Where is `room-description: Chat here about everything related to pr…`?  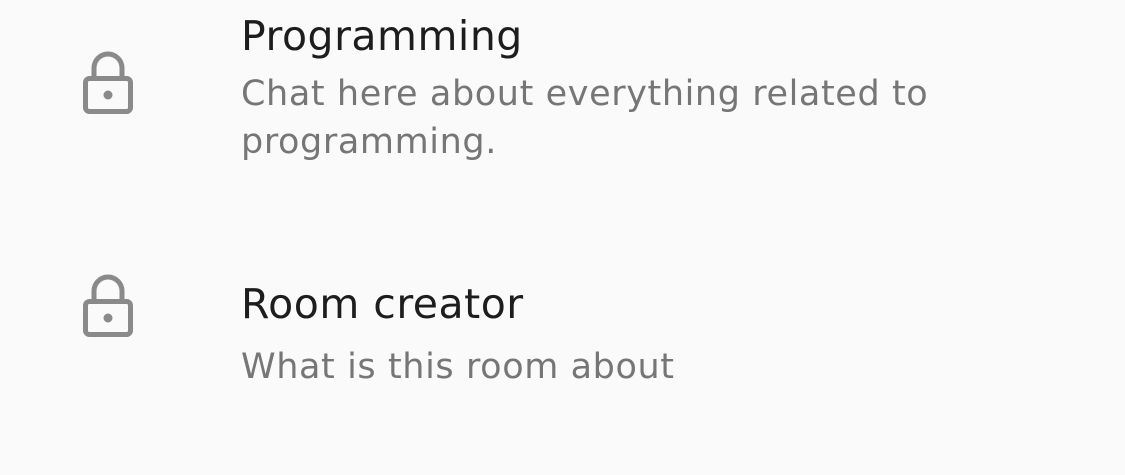
room-description: Chat here about everything related to pr… is located at coordinates (585, 118).